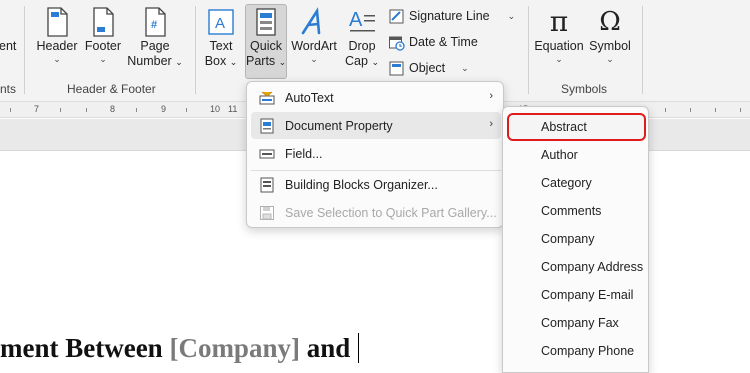 This screenshot has width=750, height=373. I want to click on text-box-icon: A, so click(221, 22).